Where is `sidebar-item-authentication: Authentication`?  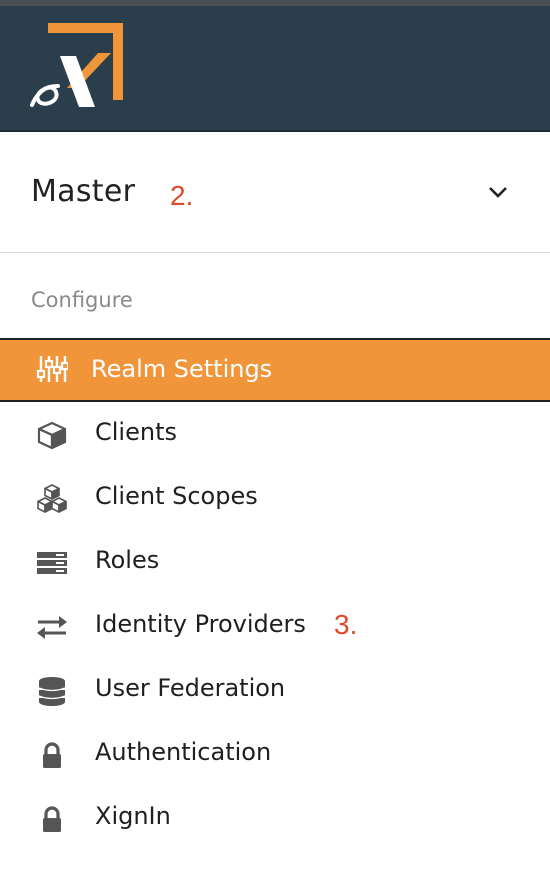
sidebar-item-authentication: Authentication is located at coordinates (275, 754).